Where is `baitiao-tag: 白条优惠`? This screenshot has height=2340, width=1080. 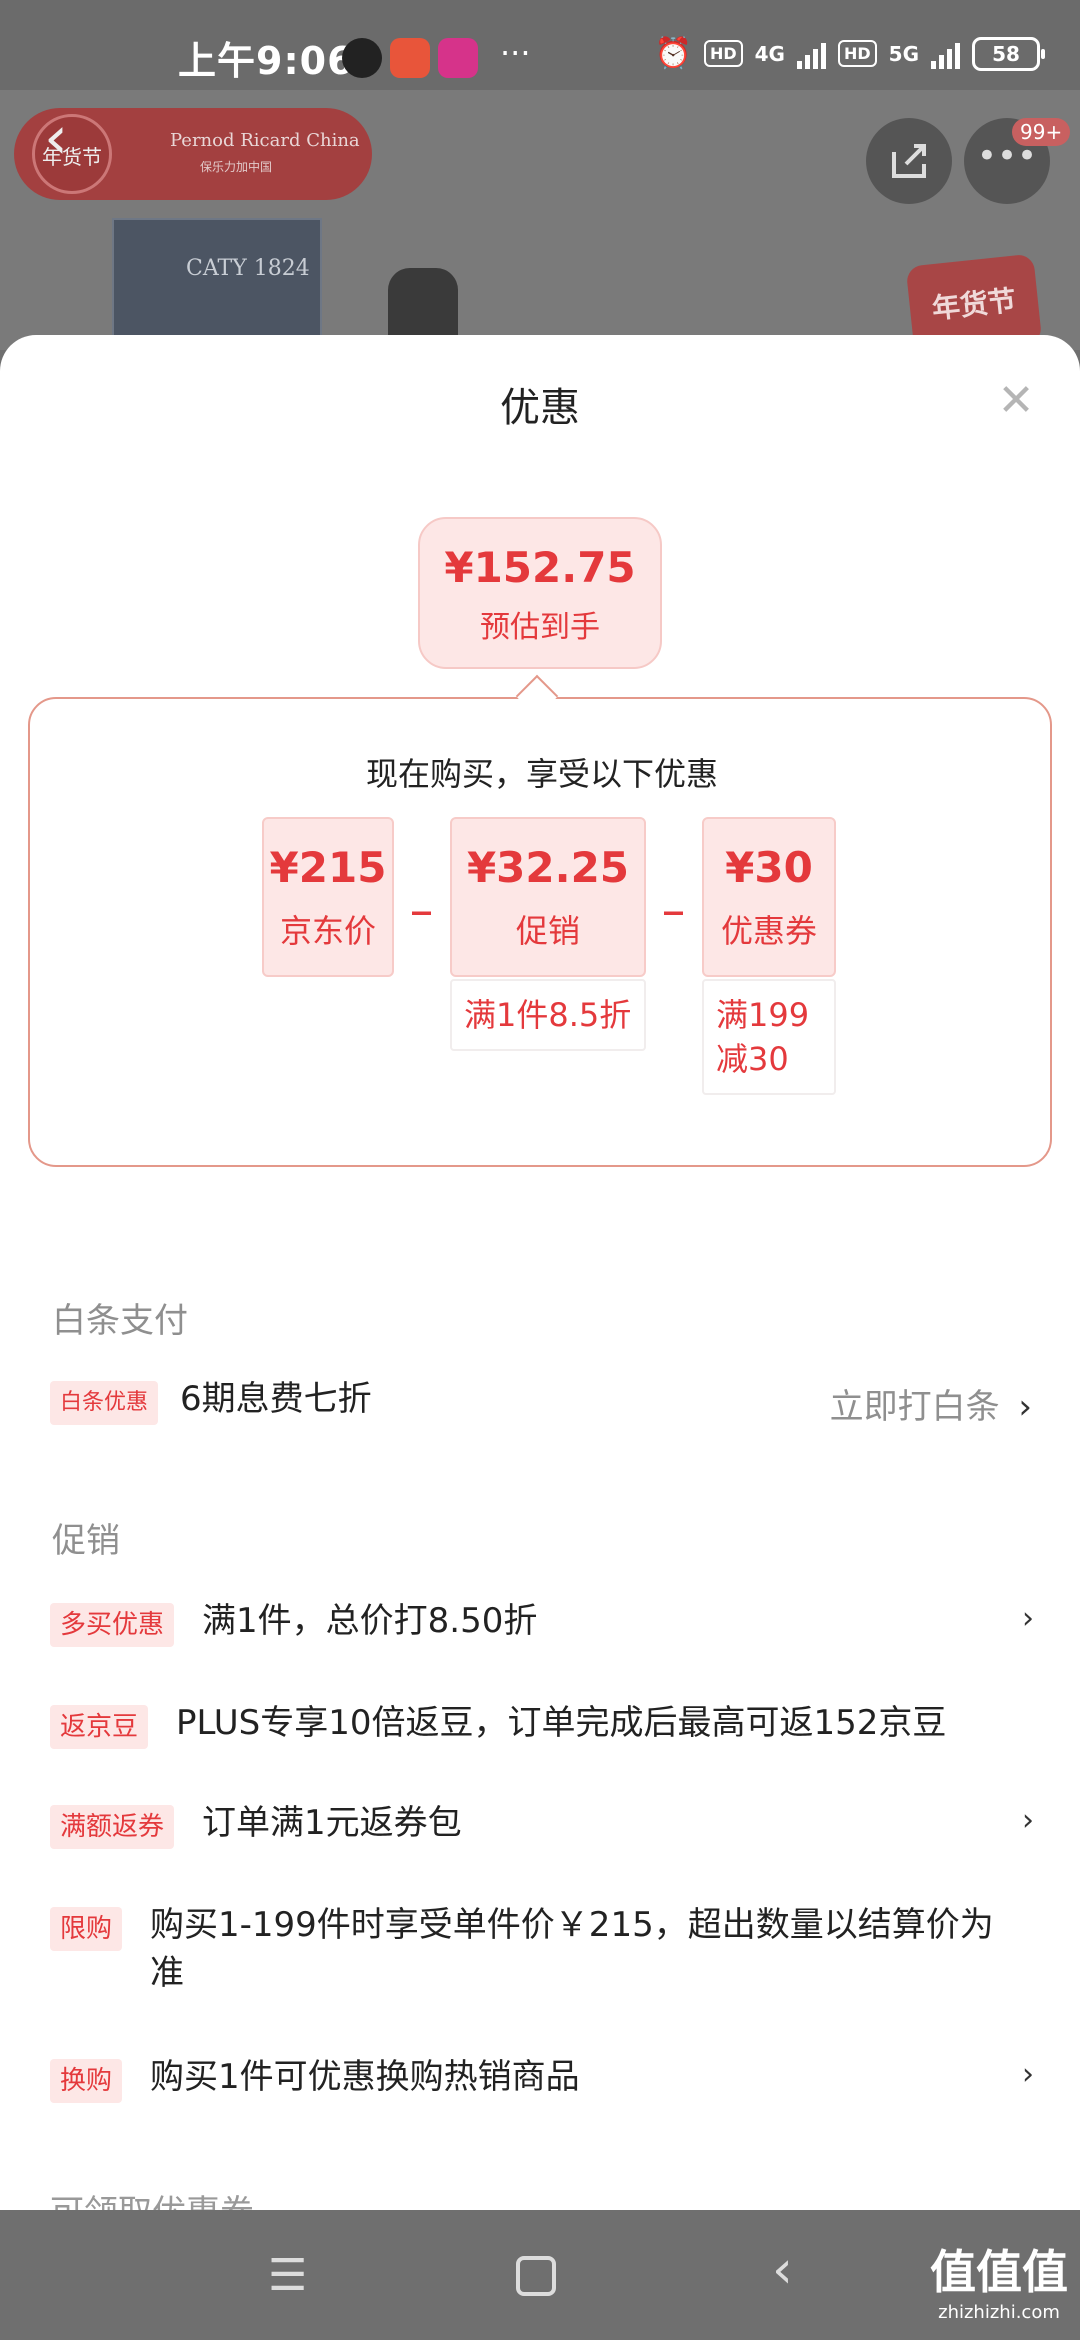
baitiao-tag: 白条优惠 is located at coordinates (104, 1403).